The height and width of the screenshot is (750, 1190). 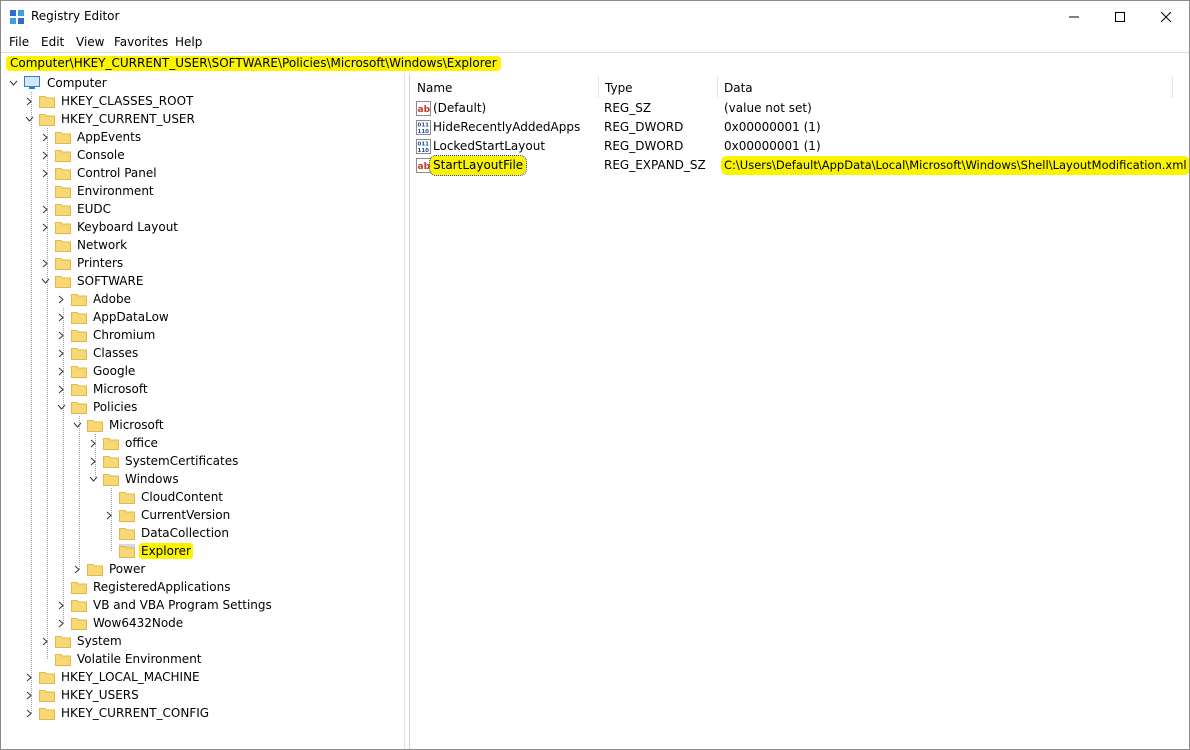 I want to click on tree-node: Volatile Environment, so click(x=121, y=659).